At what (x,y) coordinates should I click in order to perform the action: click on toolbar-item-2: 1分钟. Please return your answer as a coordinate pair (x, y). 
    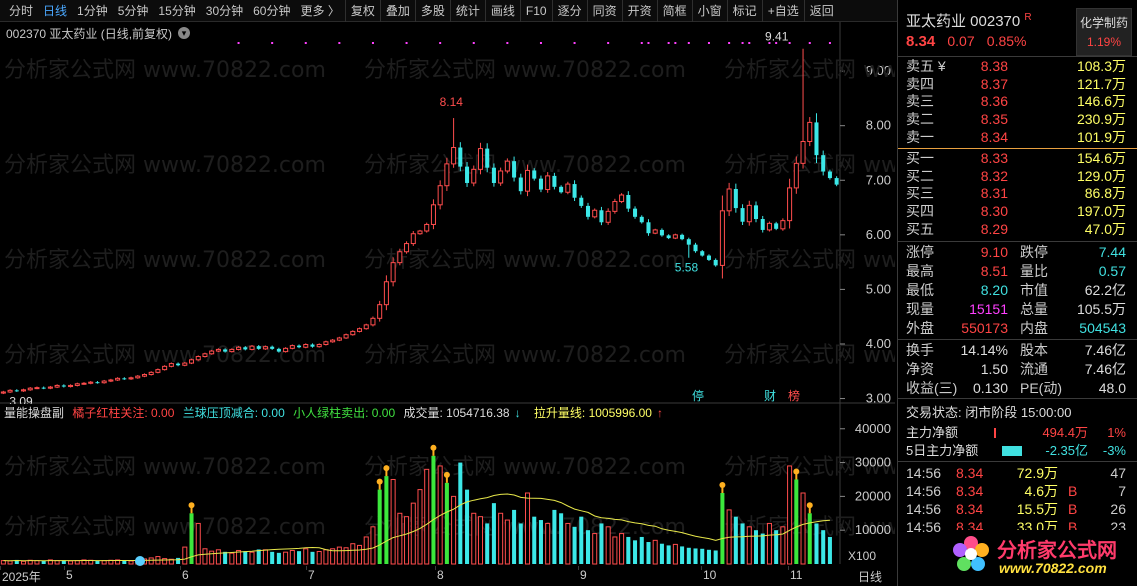
    Looking at the image, I should click on (92, 11).